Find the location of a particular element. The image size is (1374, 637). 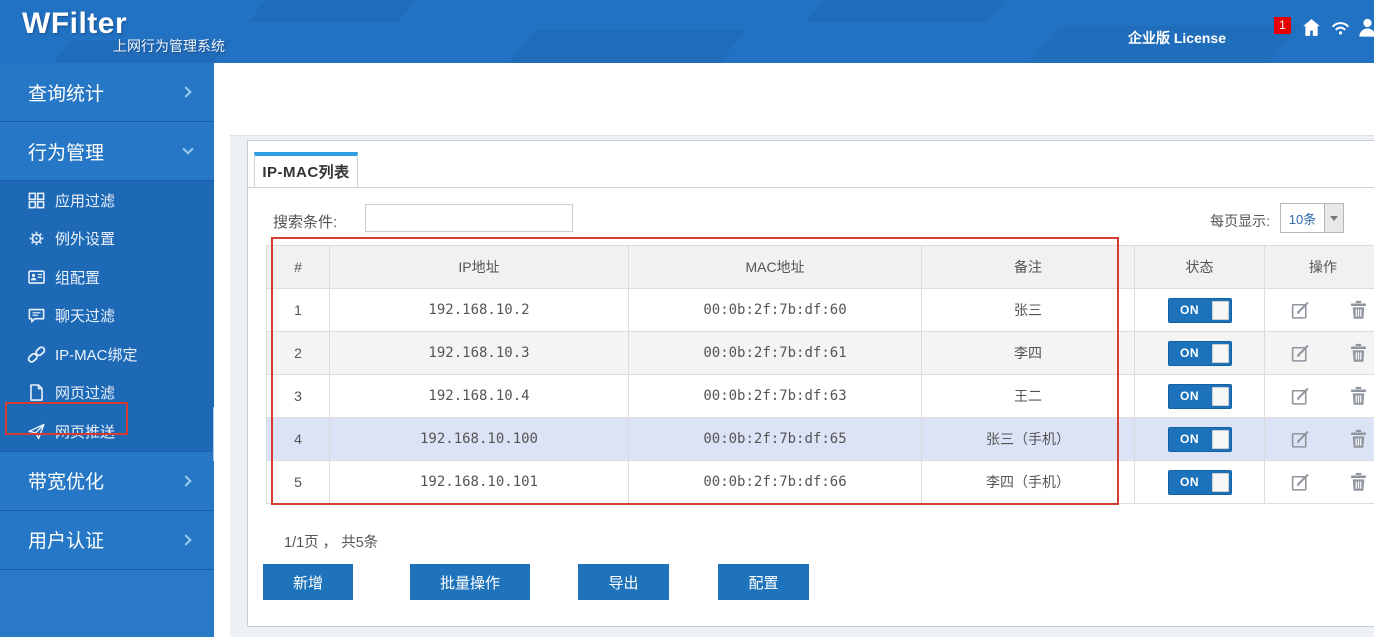

column-header-ip: IP地址 is located at coordinates (479, 267).